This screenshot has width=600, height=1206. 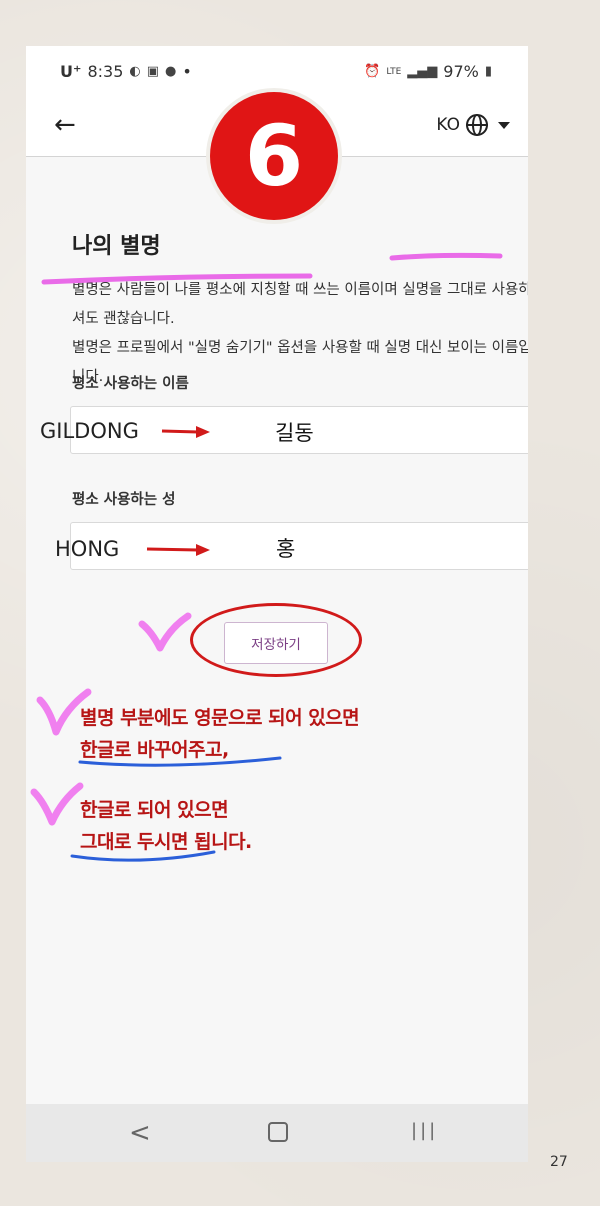 What do you see at coordinates (276, 640) in the screenshot?
I see `save-button-highlight-circle` at bounding box center [276, 640].